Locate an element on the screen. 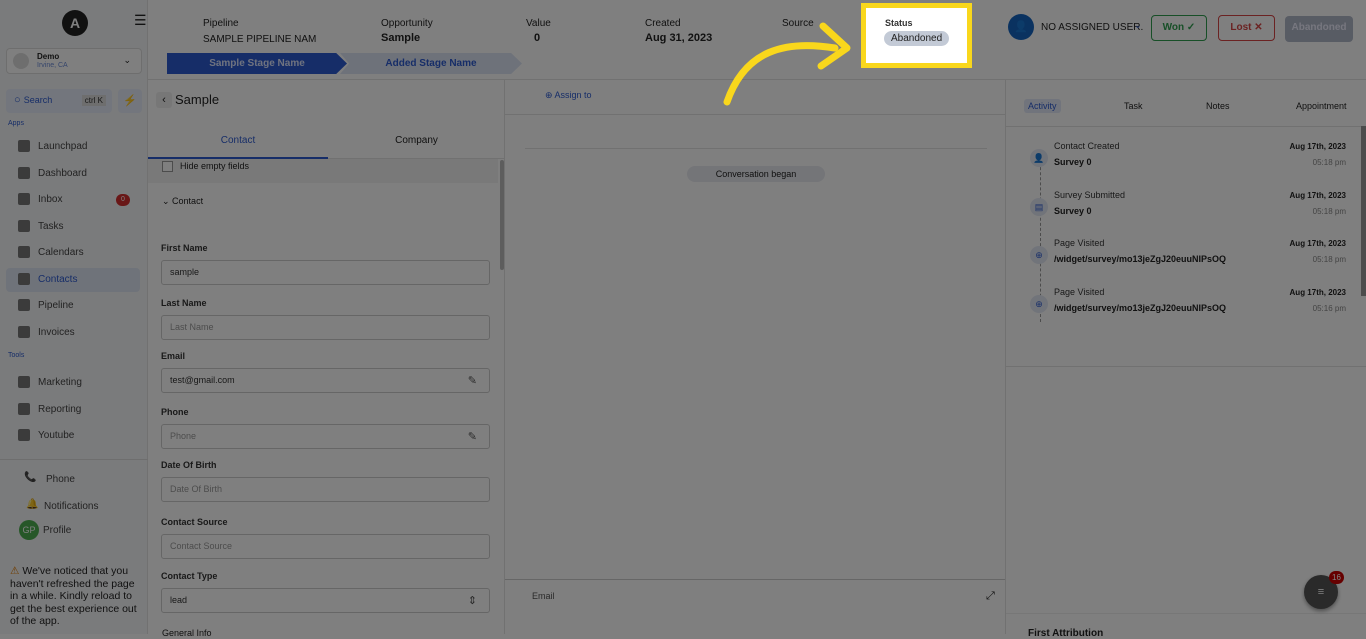 The width and height of the screenshot is (1366, 639). chat-widget-button: ≡ 16 is located at coordinates (1324, 590).